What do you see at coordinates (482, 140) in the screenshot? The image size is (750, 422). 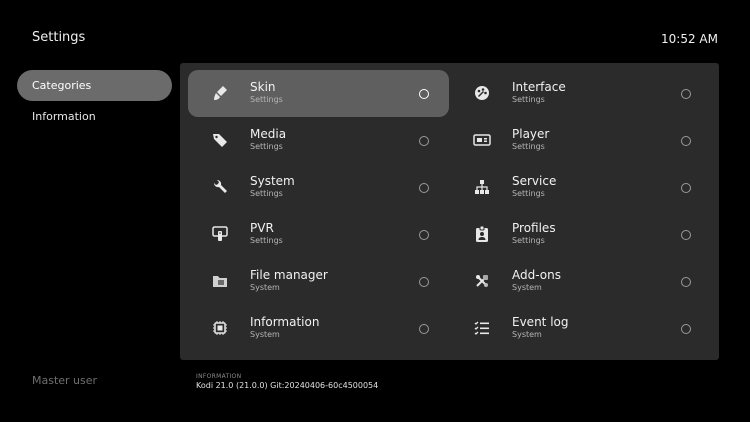 I see `player-icon` at bounding box center [482, 140].